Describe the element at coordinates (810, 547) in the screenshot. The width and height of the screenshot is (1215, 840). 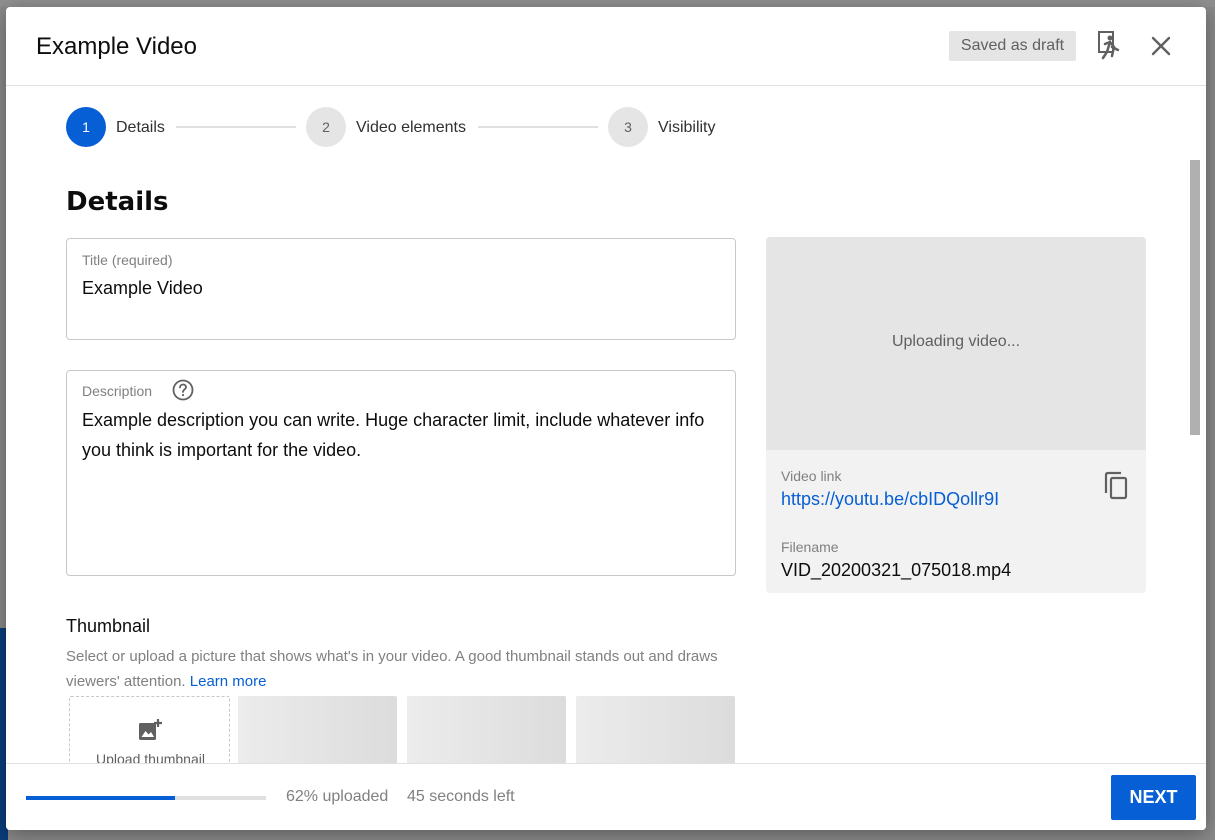
I see `filename-label: Filename` at that location.